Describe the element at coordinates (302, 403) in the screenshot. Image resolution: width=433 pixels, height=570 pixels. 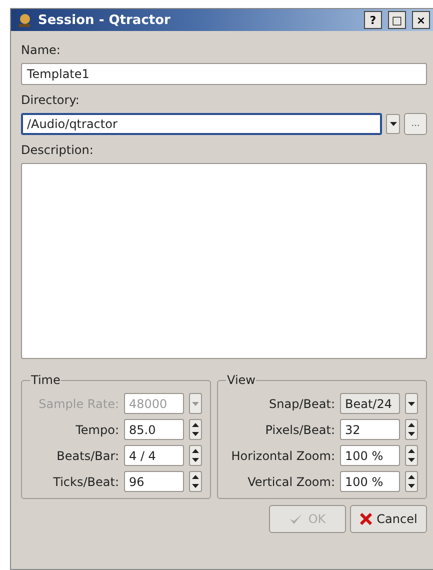
I see `field-label: Snap/Beat:` at that location.